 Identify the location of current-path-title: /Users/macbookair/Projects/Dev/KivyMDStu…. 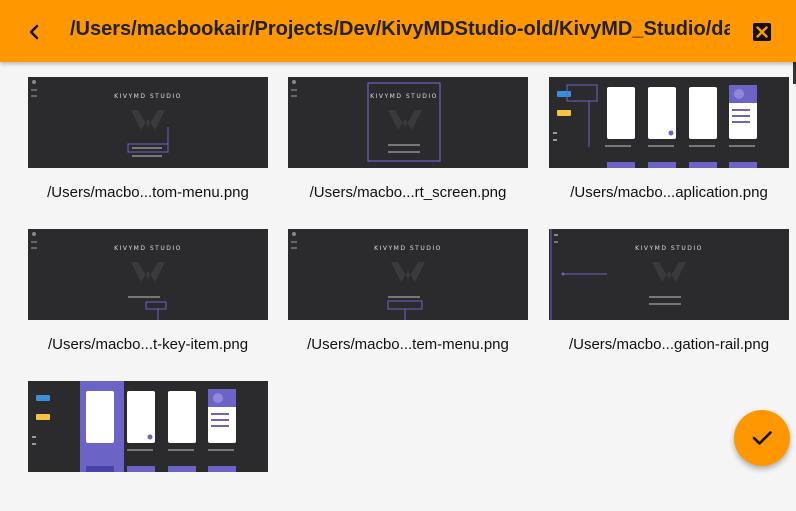
(400, 29).